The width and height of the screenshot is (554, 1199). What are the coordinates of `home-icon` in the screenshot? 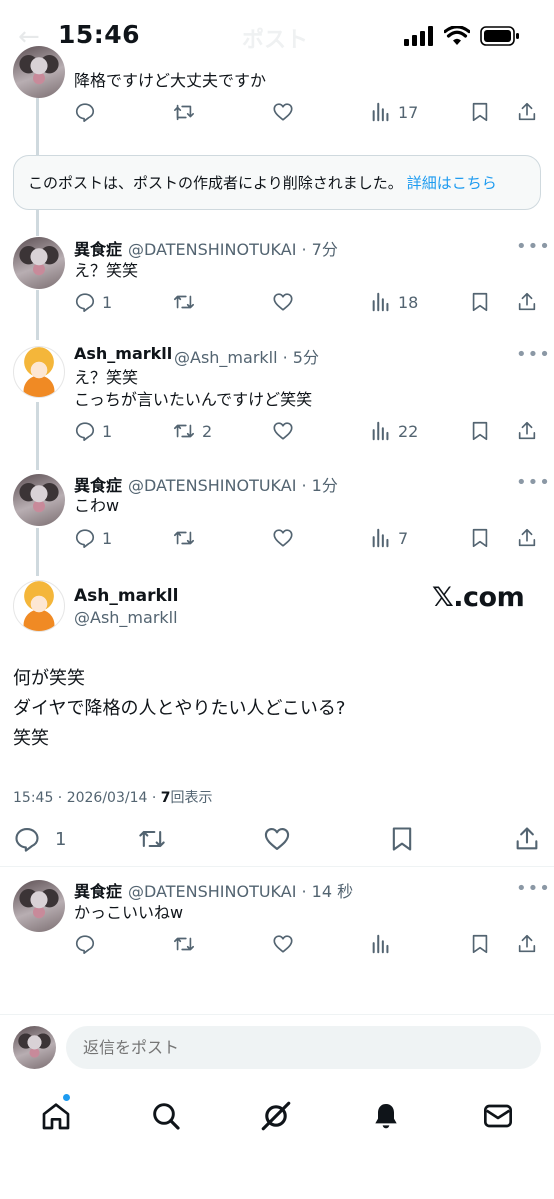 It's located at (56, 1116).